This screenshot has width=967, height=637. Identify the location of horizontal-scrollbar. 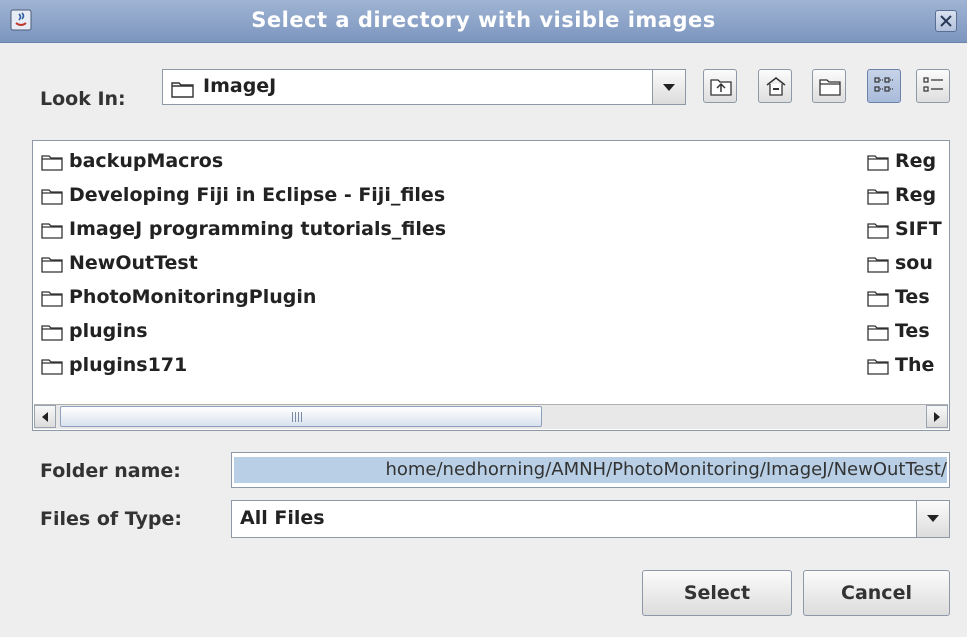
(491, 416).